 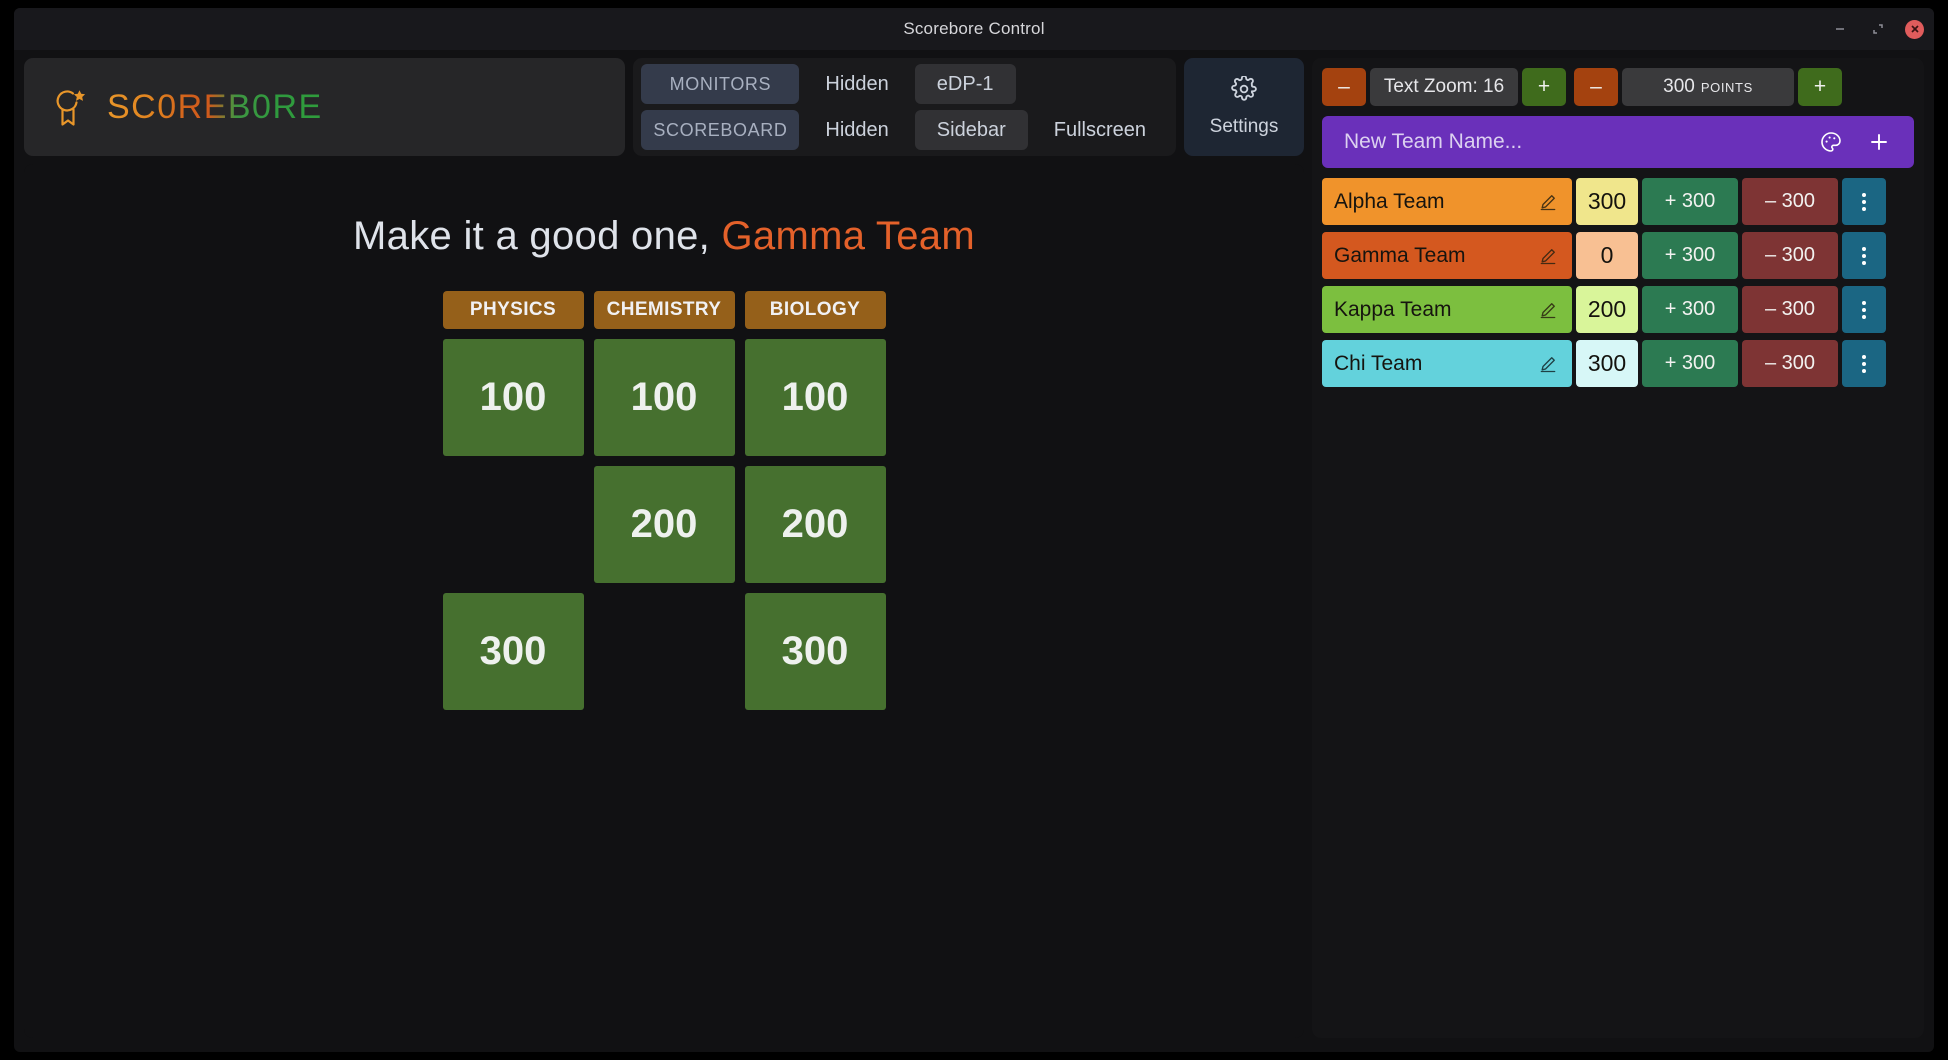 What do you see at coordinates (1389, 201) in the screenshot?
I see `team-name: Alpha Team` at bounding box center [1389, 201].